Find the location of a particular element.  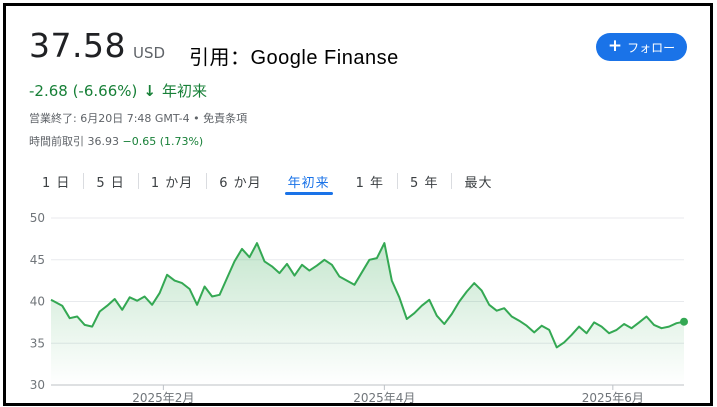

tab-3: 6 か月 is located at coordinates (240, 181).